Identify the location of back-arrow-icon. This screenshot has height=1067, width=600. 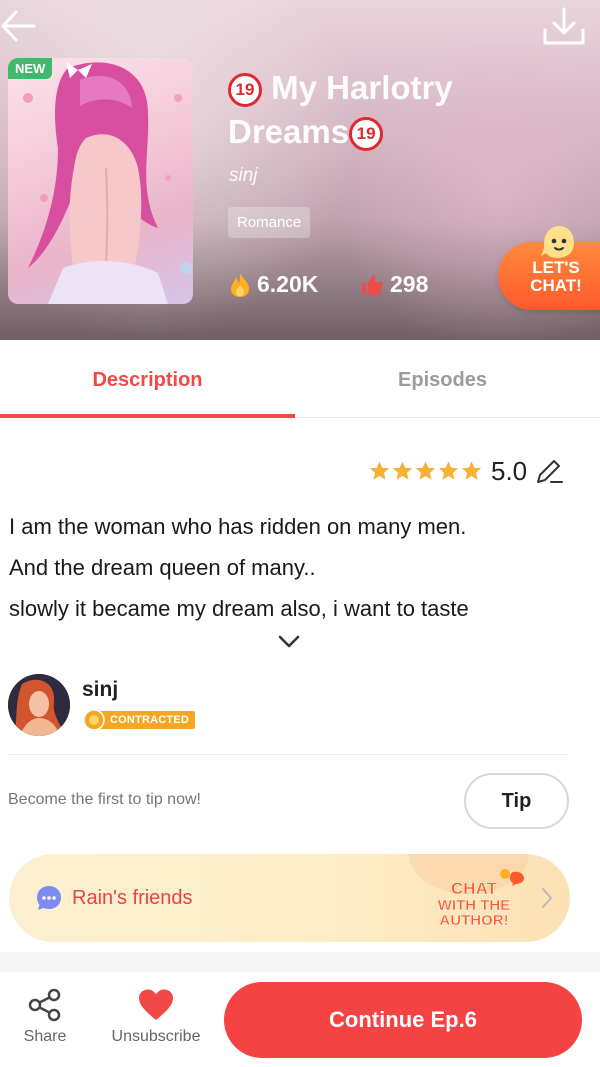
(18, 26).